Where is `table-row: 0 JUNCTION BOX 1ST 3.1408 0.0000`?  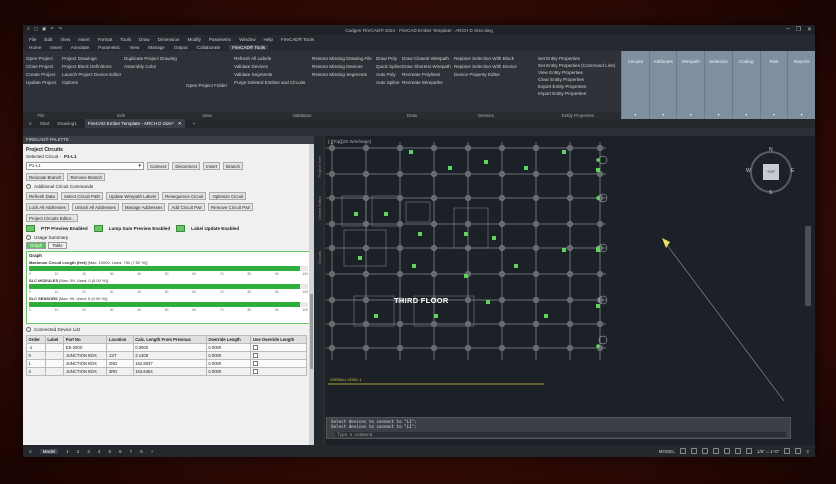
table-row: 0 JUNCTION BOX 1ST 3.1408 0.0000 is located at coordinates (166, 355).